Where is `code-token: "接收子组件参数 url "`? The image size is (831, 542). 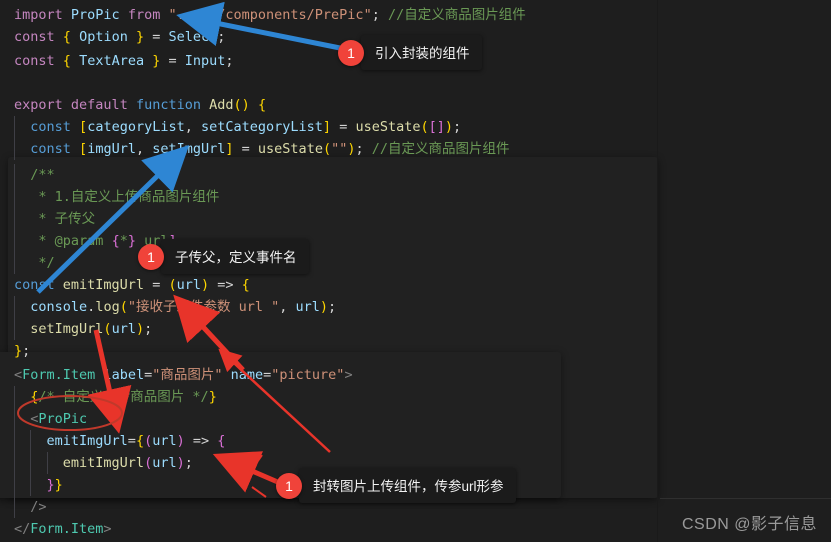
code-token: "接收子组件参数 url " is located at coordinates (203, 307).